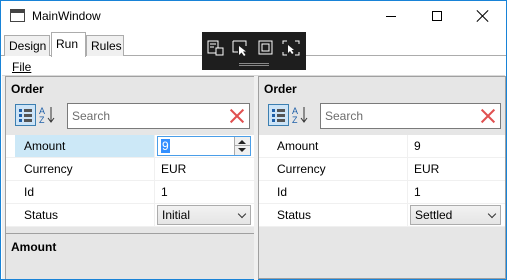 Image resolution: width=507 pixels, height=280 pixels. I want to click on description-title: Amount, so click(34, 247).